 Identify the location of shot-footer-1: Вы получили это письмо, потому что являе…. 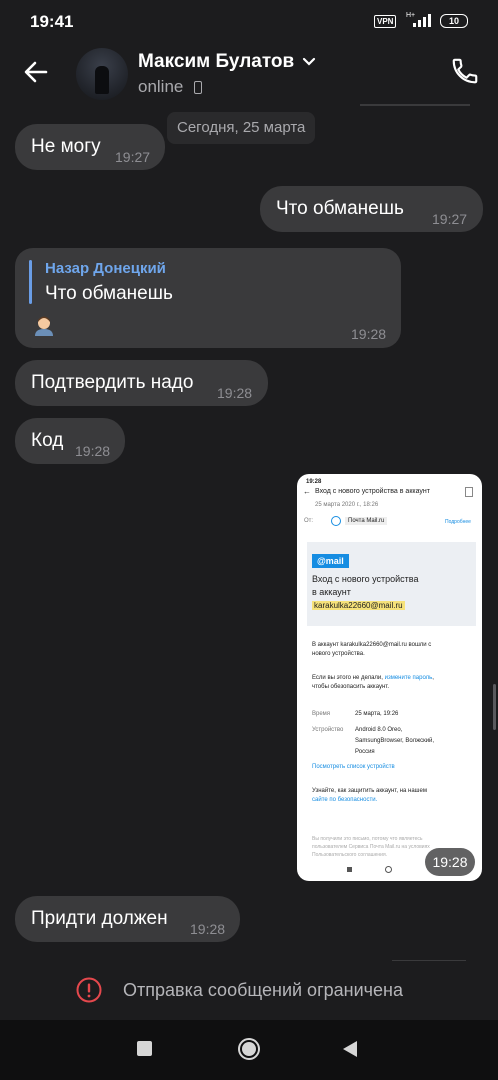
(367, 839).